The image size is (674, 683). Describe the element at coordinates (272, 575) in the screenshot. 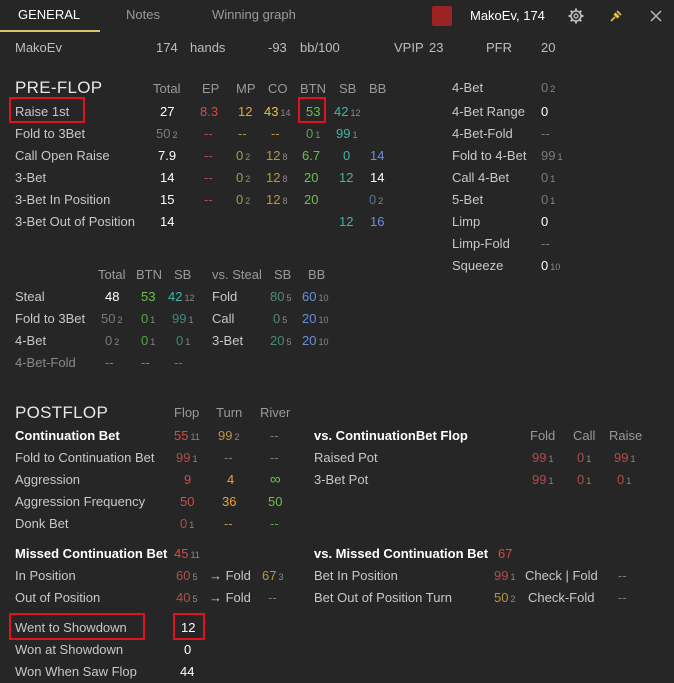

I see `stat-value: 67 3` at that location.